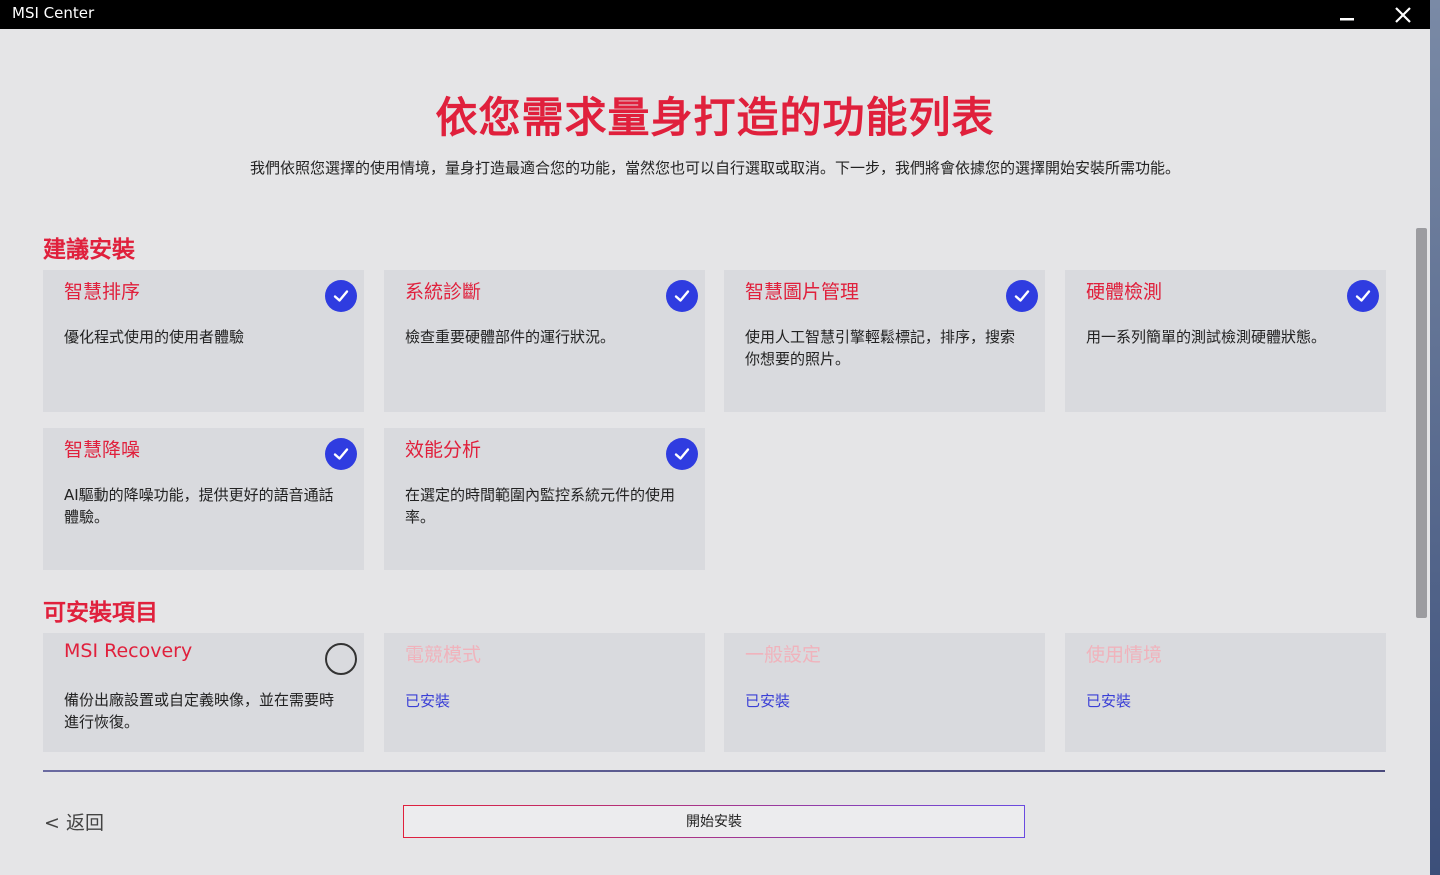 The height and width of the screenshot is (875, 1440). What do you see at coordinates (1347, 14) in the screenshot?
I see `minimize-button` at bounding box center [1347, 14].